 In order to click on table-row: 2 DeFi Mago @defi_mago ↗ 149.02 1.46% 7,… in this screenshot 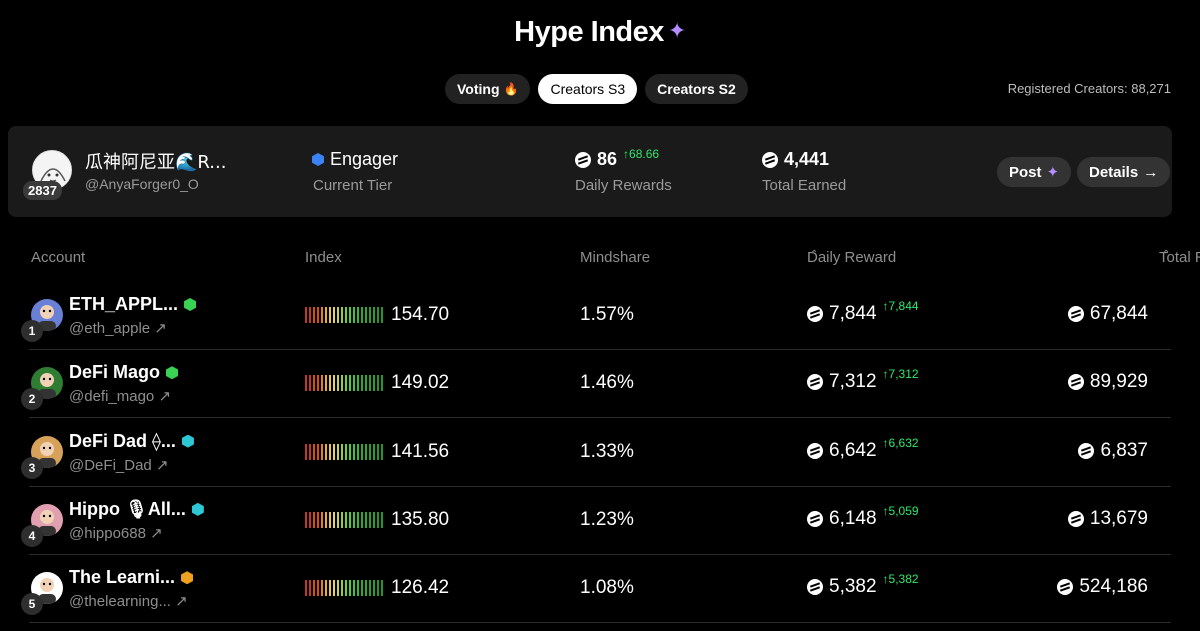, I will do `click(596, 384)`.